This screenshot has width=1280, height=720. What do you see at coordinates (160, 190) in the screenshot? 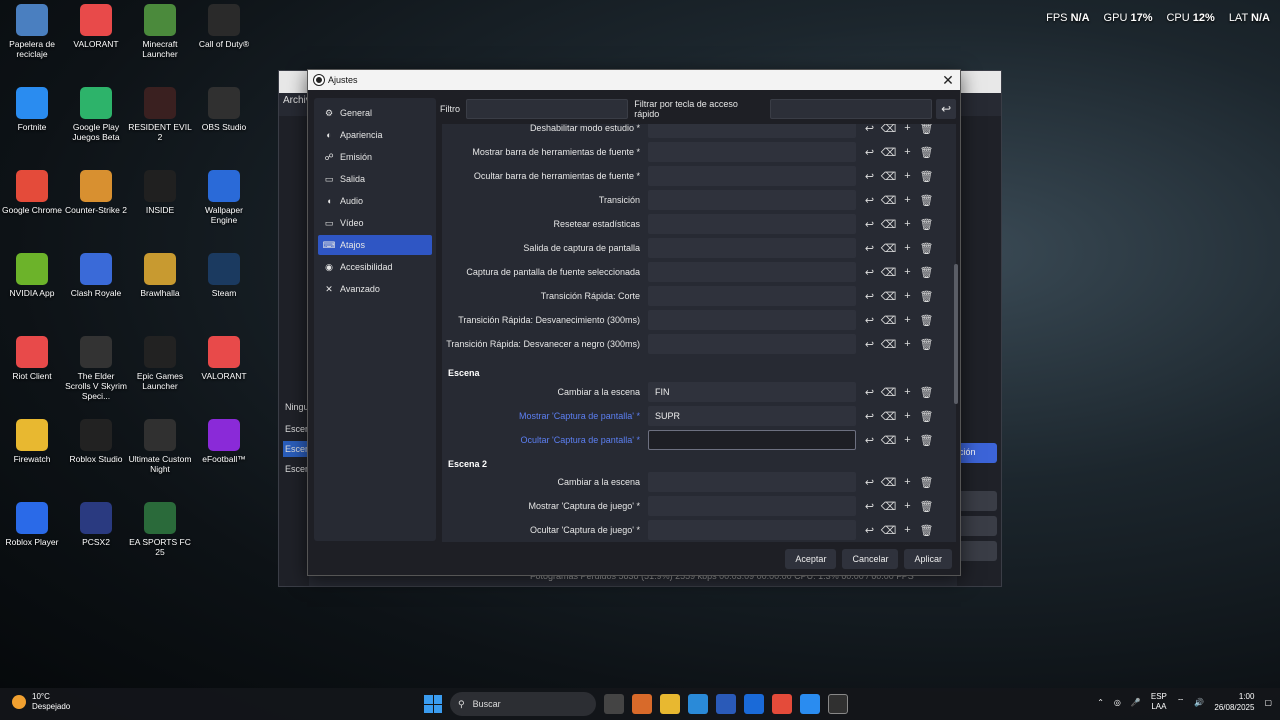
I see `desktop-icon: INSIDE` at bounding box center [160, 190].